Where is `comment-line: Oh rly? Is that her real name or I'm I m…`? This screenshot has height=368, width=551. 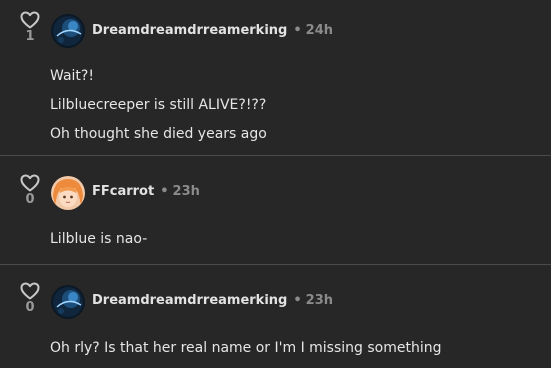
comment-line: Oh rly? Is that her real name or I'm I m… is located at coordinates (246, 348).